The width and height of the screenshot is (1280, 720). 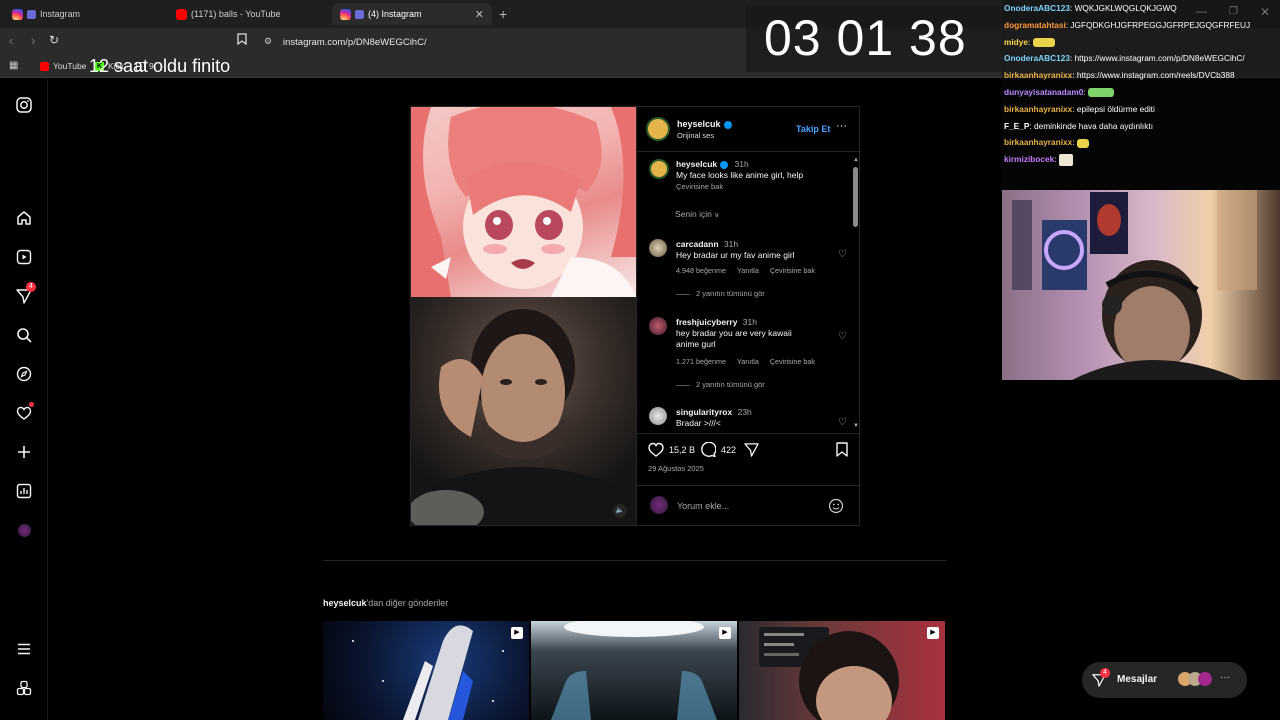 I want to click on room-illustration, so click(x=634, y=670).